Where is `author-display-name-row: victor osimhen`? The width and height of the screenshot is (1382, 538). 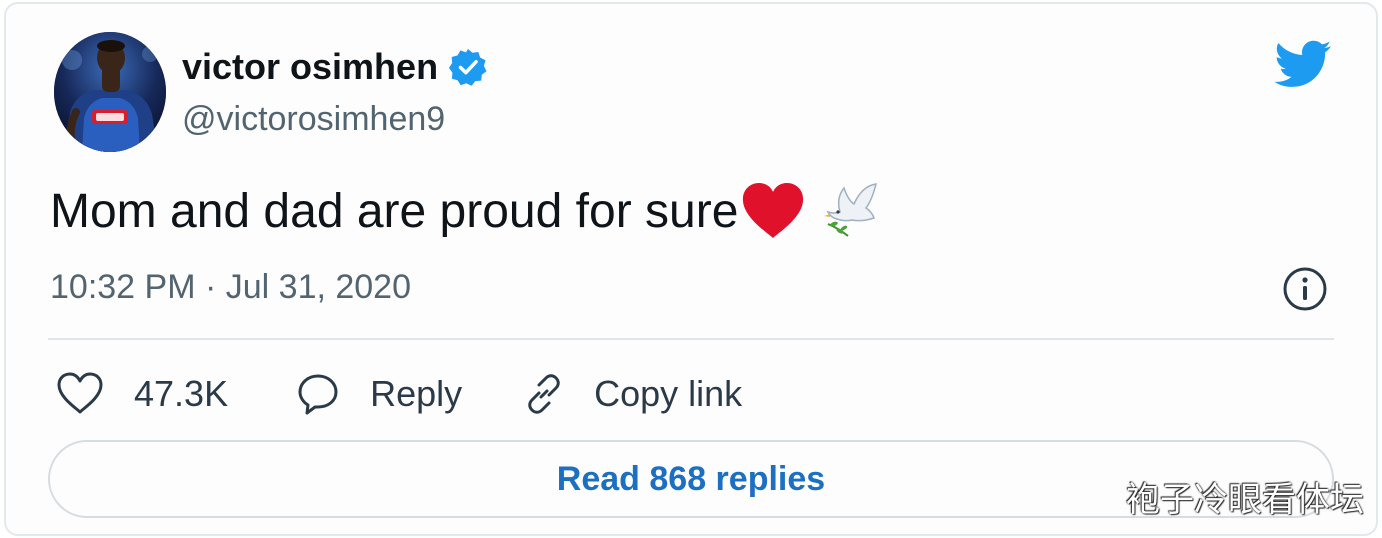
author-display-name-row: victor osimhen is located at coordinates (335, 67).